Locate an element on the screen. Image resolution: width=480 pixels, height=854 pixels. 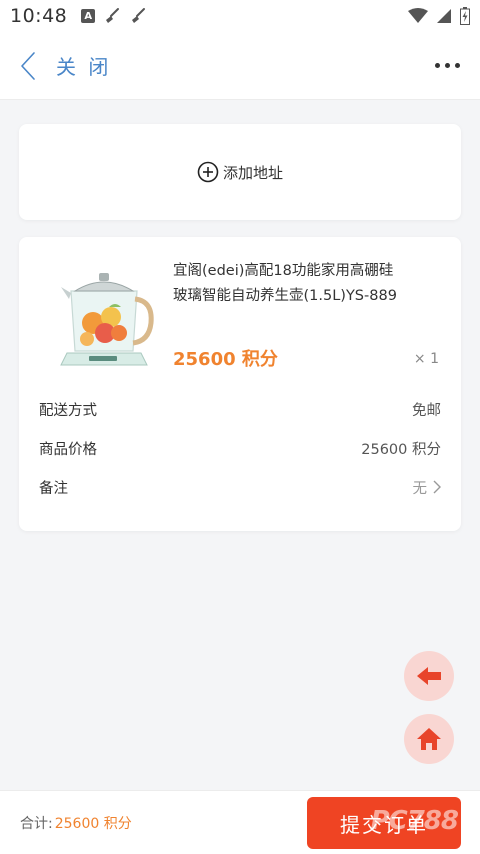
price-row: 商品价格 25600 积分 is located at coordinates (240, 448).